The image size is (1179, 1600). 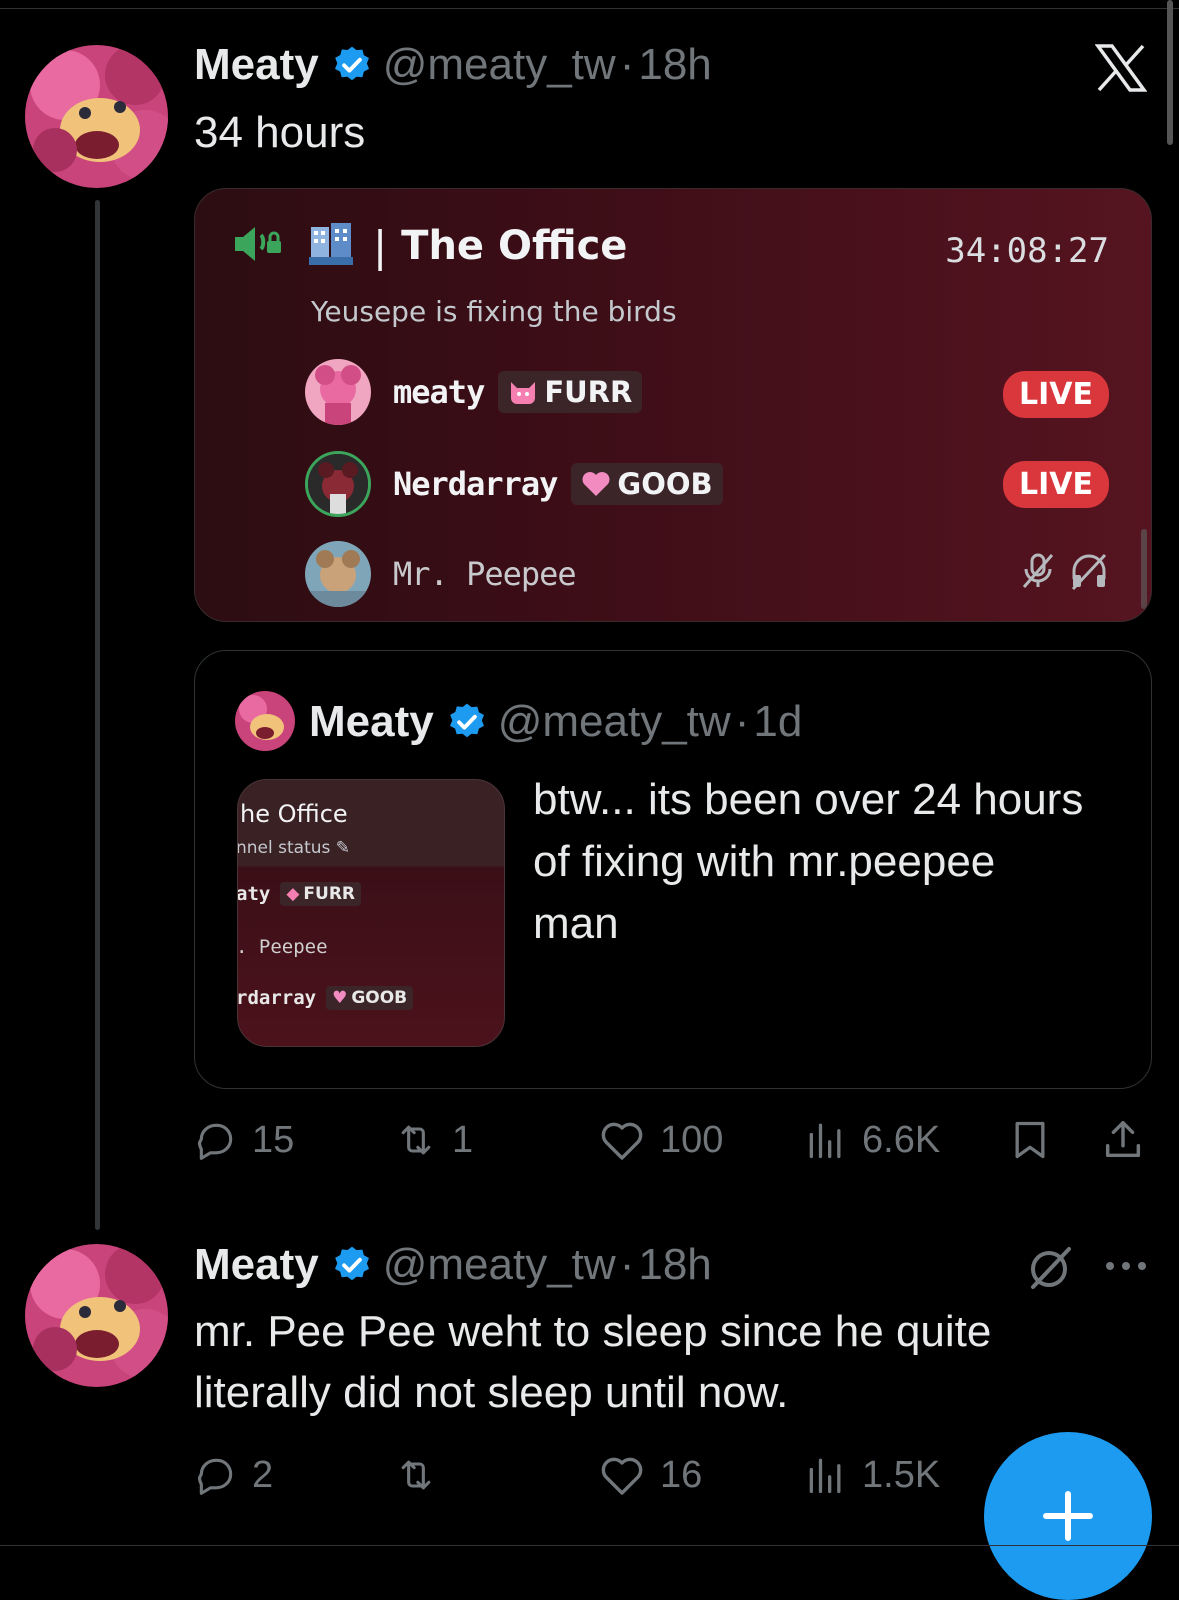 I want to click on like-count: 100, so click(x=692, y=1139).